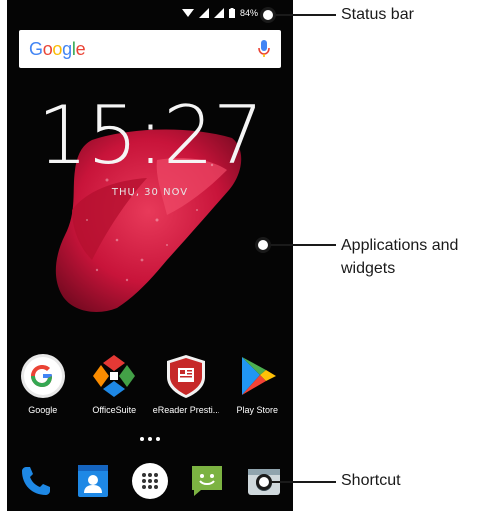  What do you see at coordinates (264, 49) in the screenshot?
I see `microphone-icon` at bounding box center [264, 49].